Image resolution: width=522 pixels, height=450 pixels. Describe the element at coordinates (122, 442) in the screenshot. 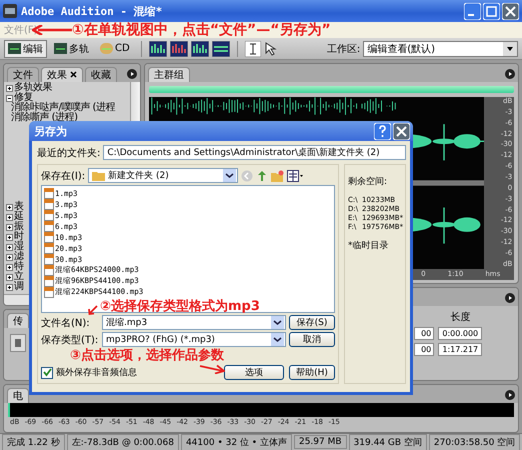

I see `status-field: 左:-78.3dB @ 0:00.068` at that location.